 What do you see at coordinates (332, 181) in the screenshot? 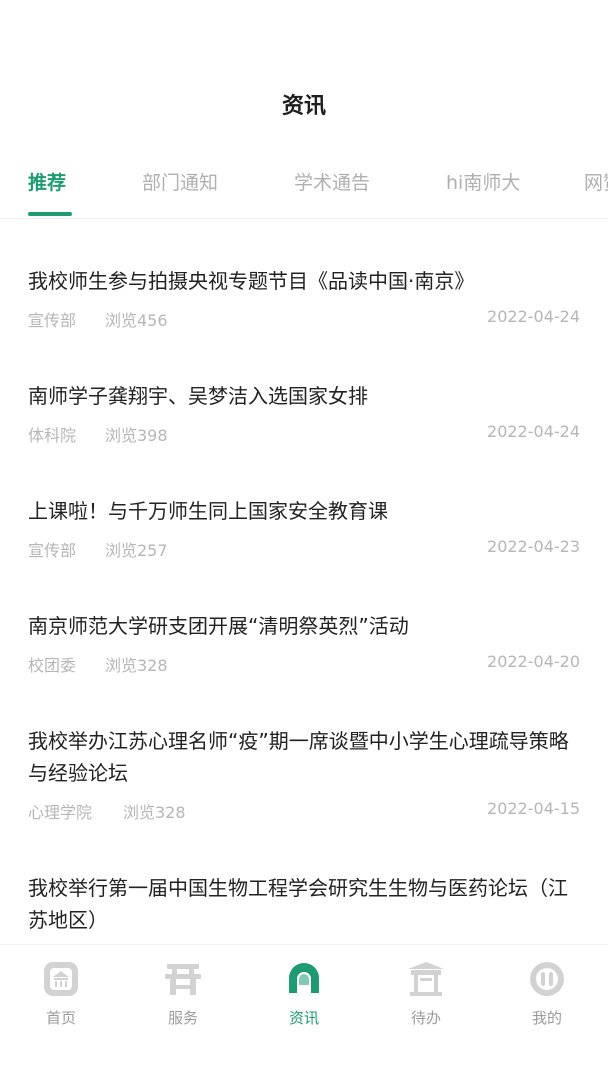
I see `tab-academic-notices: 学术通告` at bounding box center [332, 181].